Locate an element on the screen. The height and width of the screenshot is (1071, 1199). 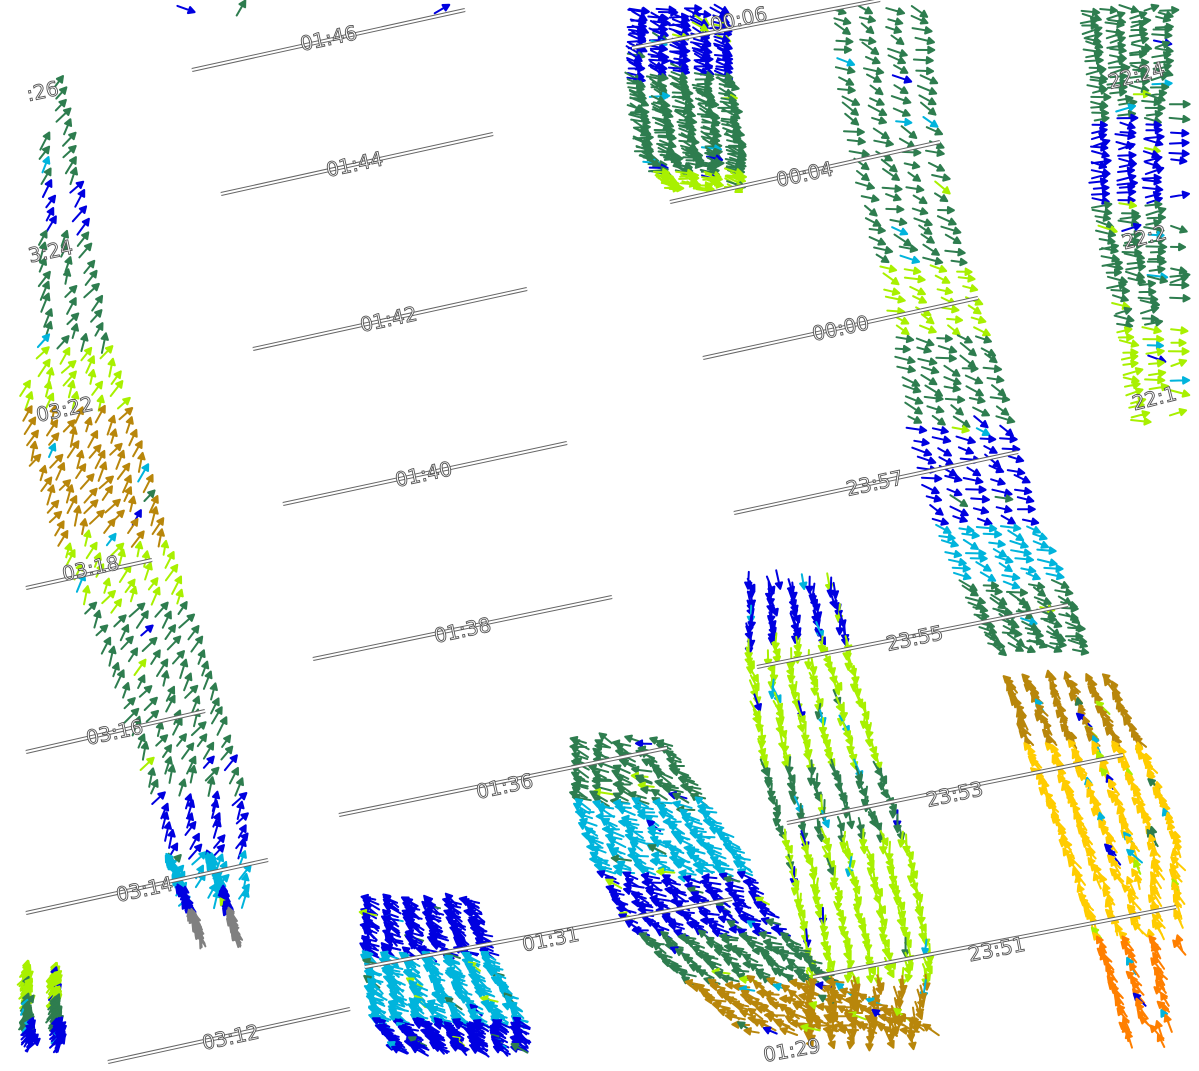
time-label: 23:57 is located at coordinates (874, 482).